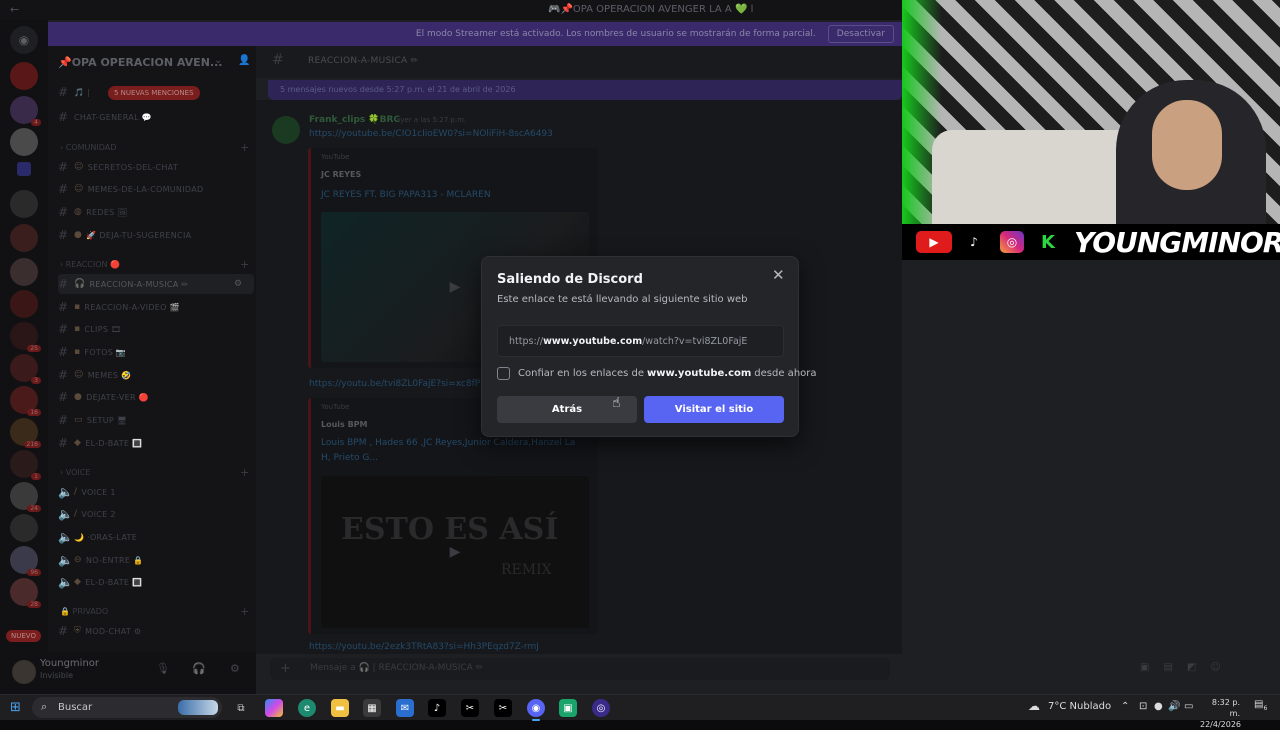 This screenshot has height=730, width=1280. Describe the element at coordinates (1158, 706) in the screenshot. I see `microphone-tray-icon: ●` at that location.